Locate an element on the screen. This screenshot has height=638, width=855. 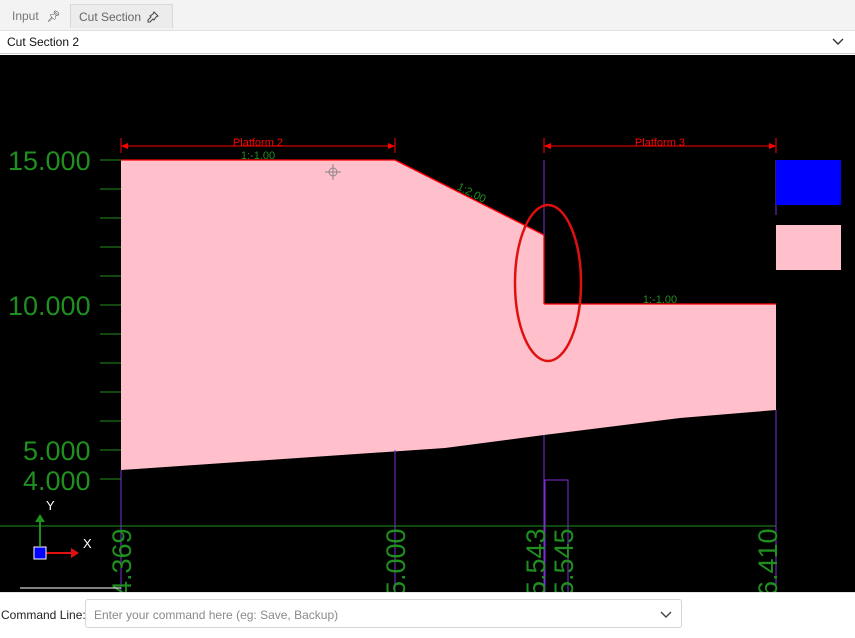
x-label-6410: 6.410 is located at coordinates (768, 560).